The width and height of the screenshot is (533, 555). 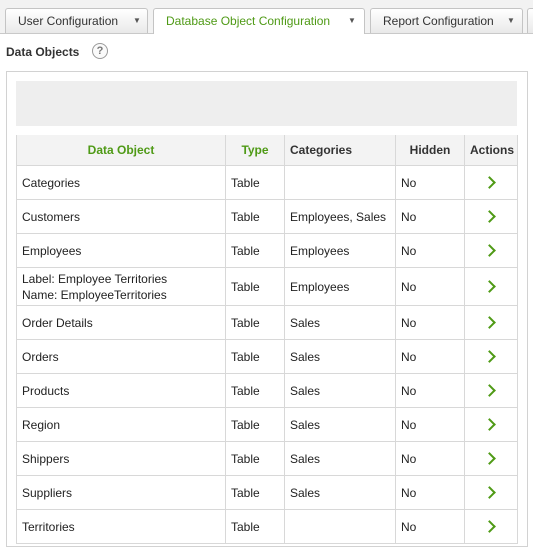 I want to click on tab-overflow, so click(x=530, y=20).